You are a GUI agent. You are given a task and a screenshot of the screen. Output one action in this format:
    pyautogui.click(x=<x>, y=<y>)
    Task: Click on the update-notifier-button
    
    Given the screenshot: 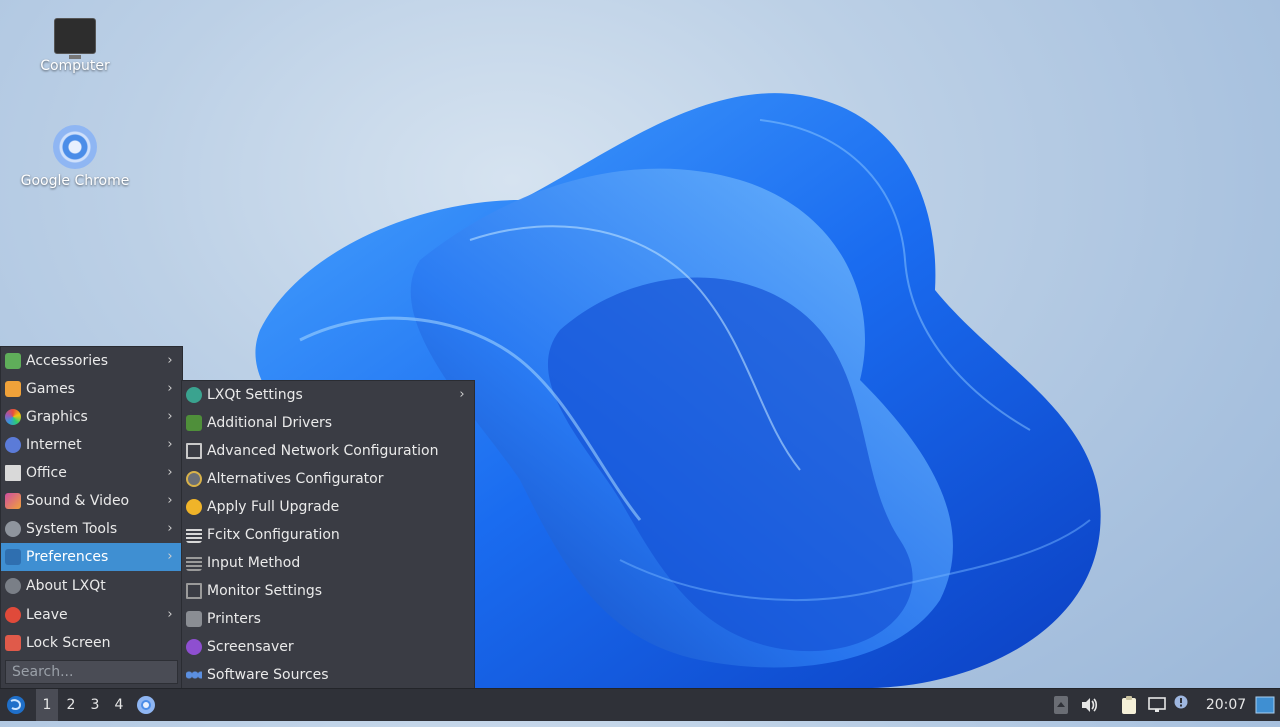 What is the action you would take?
    pyautogui.click(x=1181, y=705)
    